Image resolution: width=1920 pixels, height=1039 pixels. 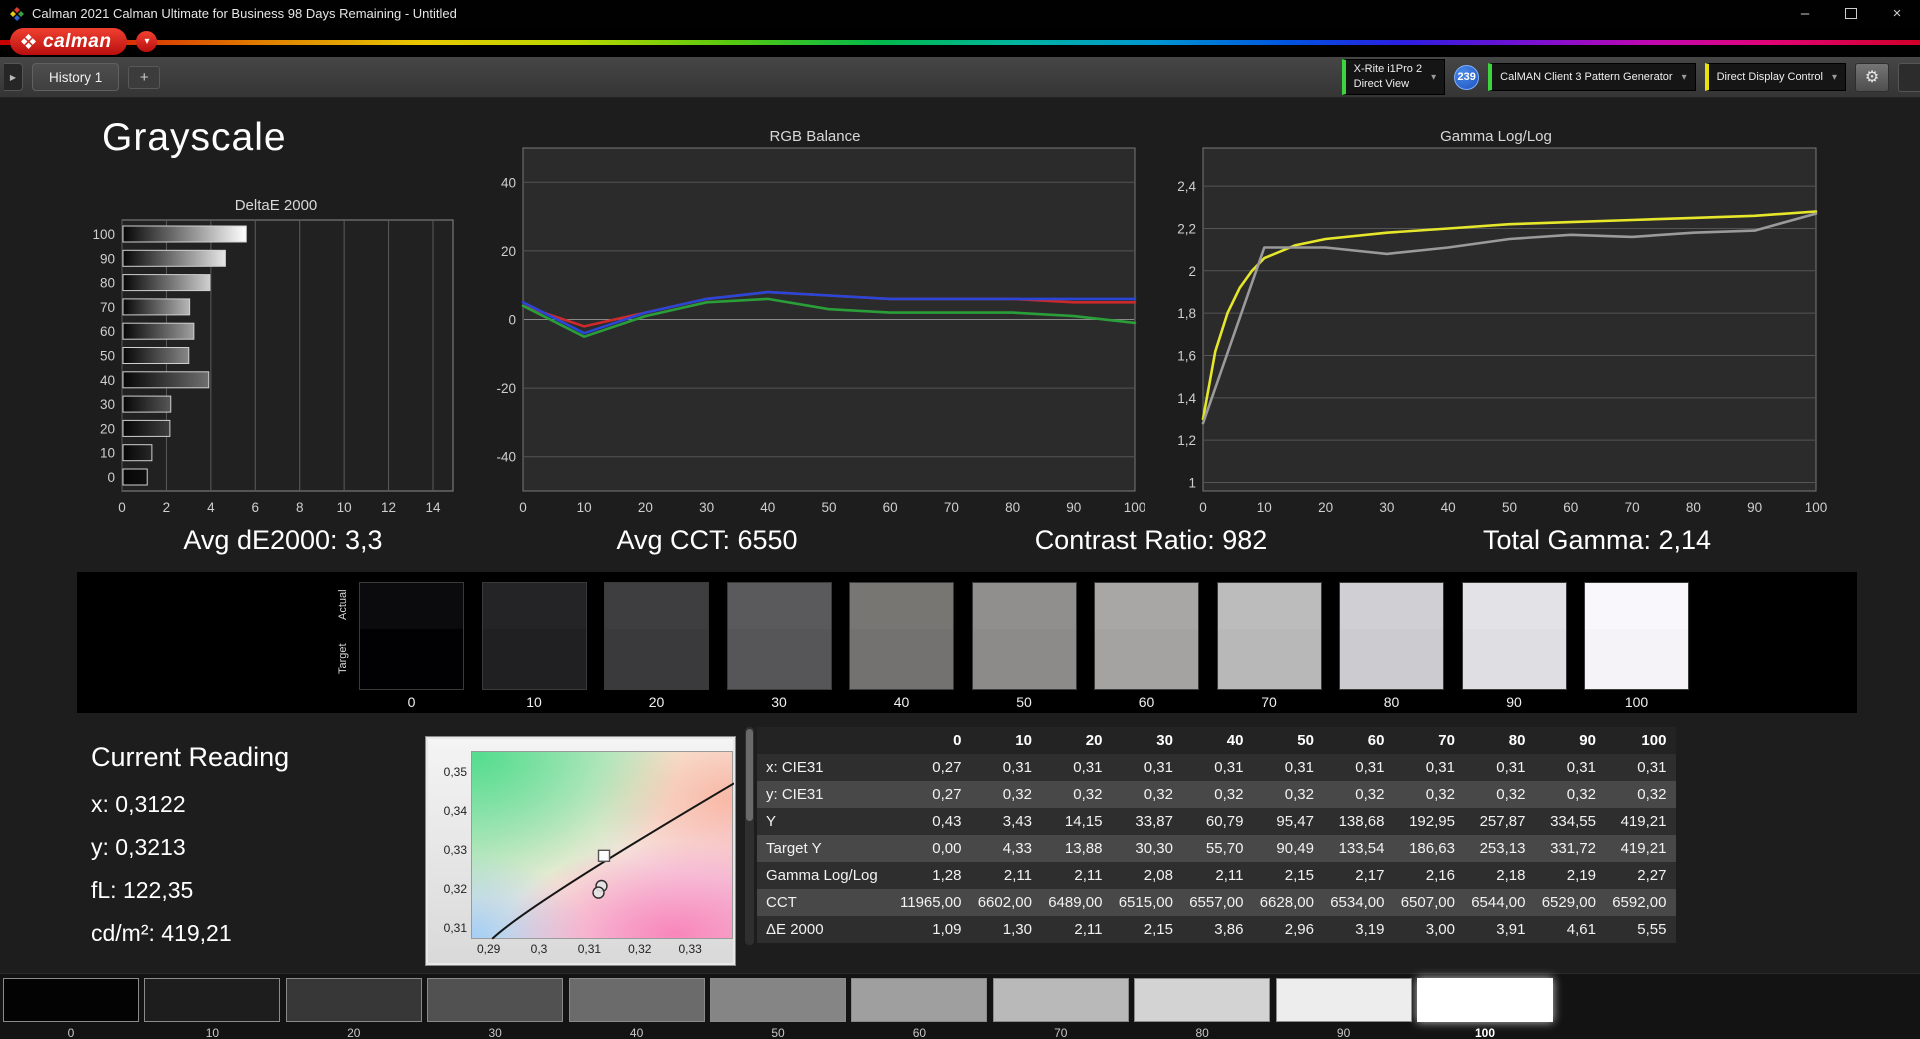 What do you see at coordinates (901, 702) in the screenshot?
I see `swatch-level-label: 40` at bounding box center [901, 702].